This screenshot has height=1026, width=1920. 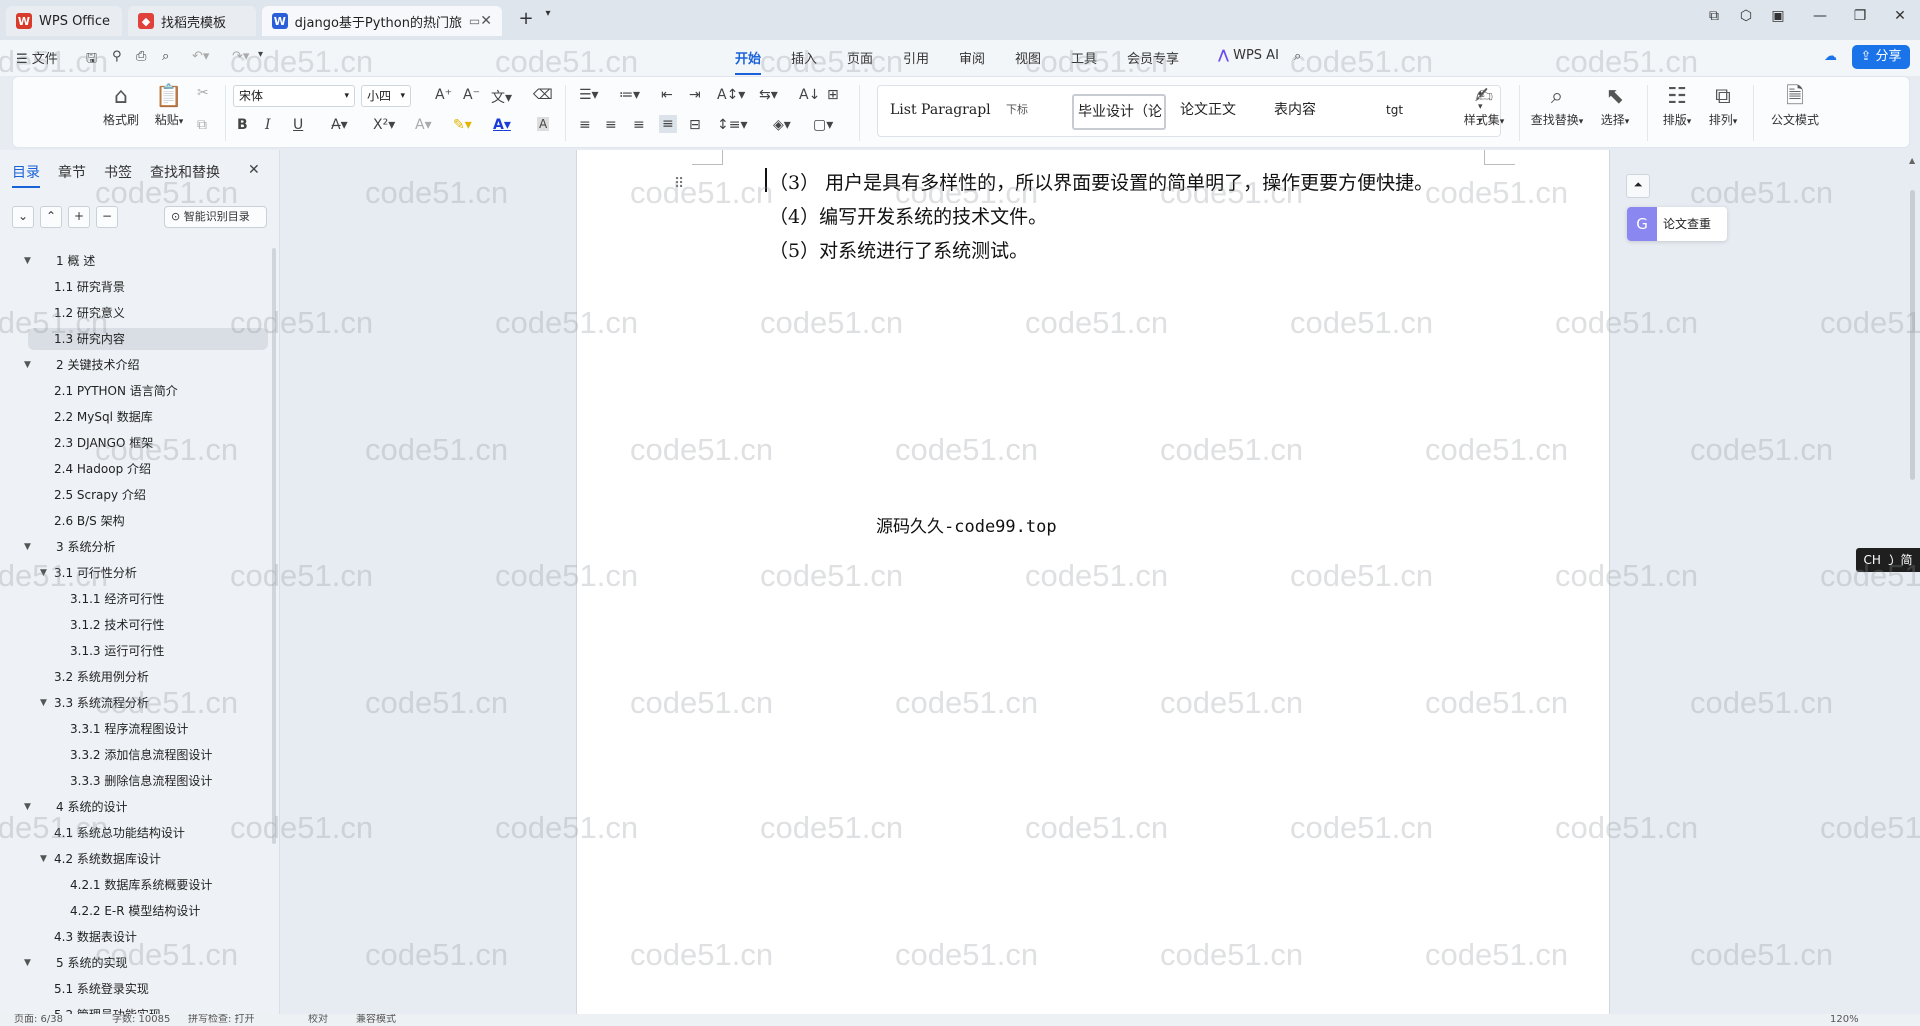 What do you see at coordinates (543, 124) in the screenshot?
I see `char-shading-icon: A` at bounding box center [543, 124].